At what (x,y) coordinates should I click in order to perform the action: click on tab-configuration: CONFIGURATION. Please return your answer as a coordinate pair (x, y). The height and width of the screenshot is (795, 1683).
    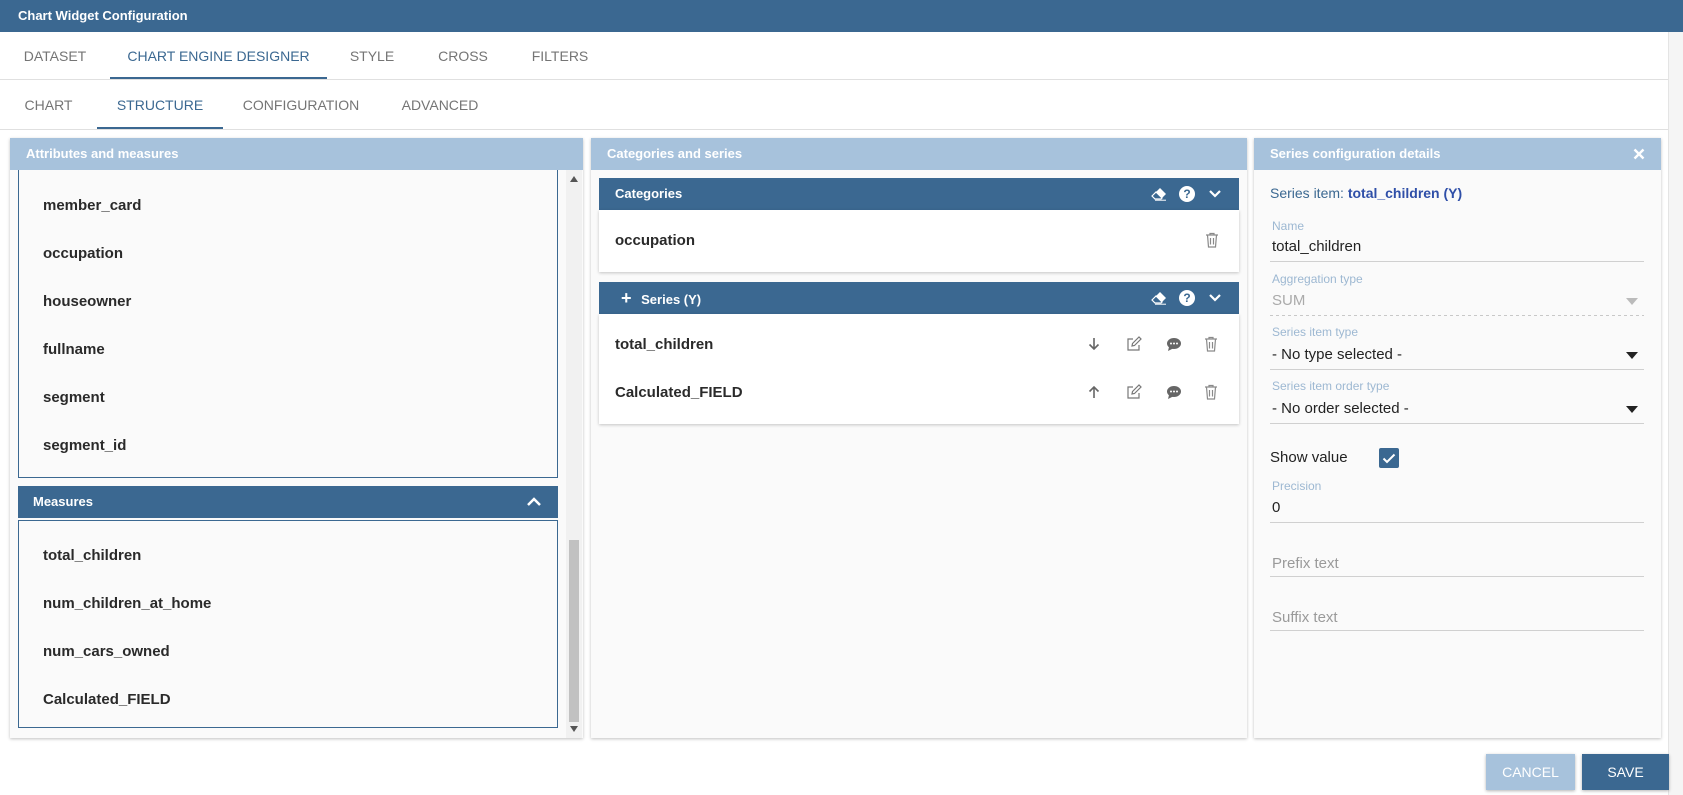
    Looking at the image, I should click on (301, 104).